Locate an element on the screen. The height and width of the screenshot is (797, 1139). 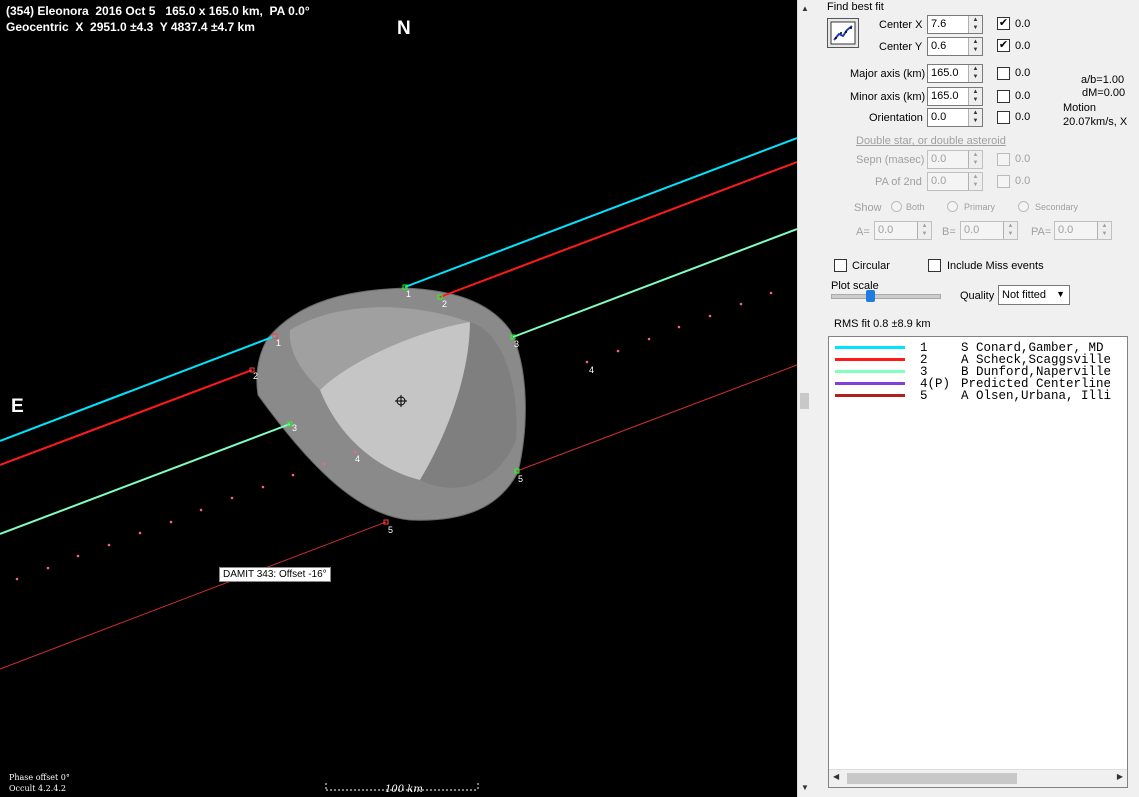
major-axis-checkbox is located at coordinates (1003, 73).